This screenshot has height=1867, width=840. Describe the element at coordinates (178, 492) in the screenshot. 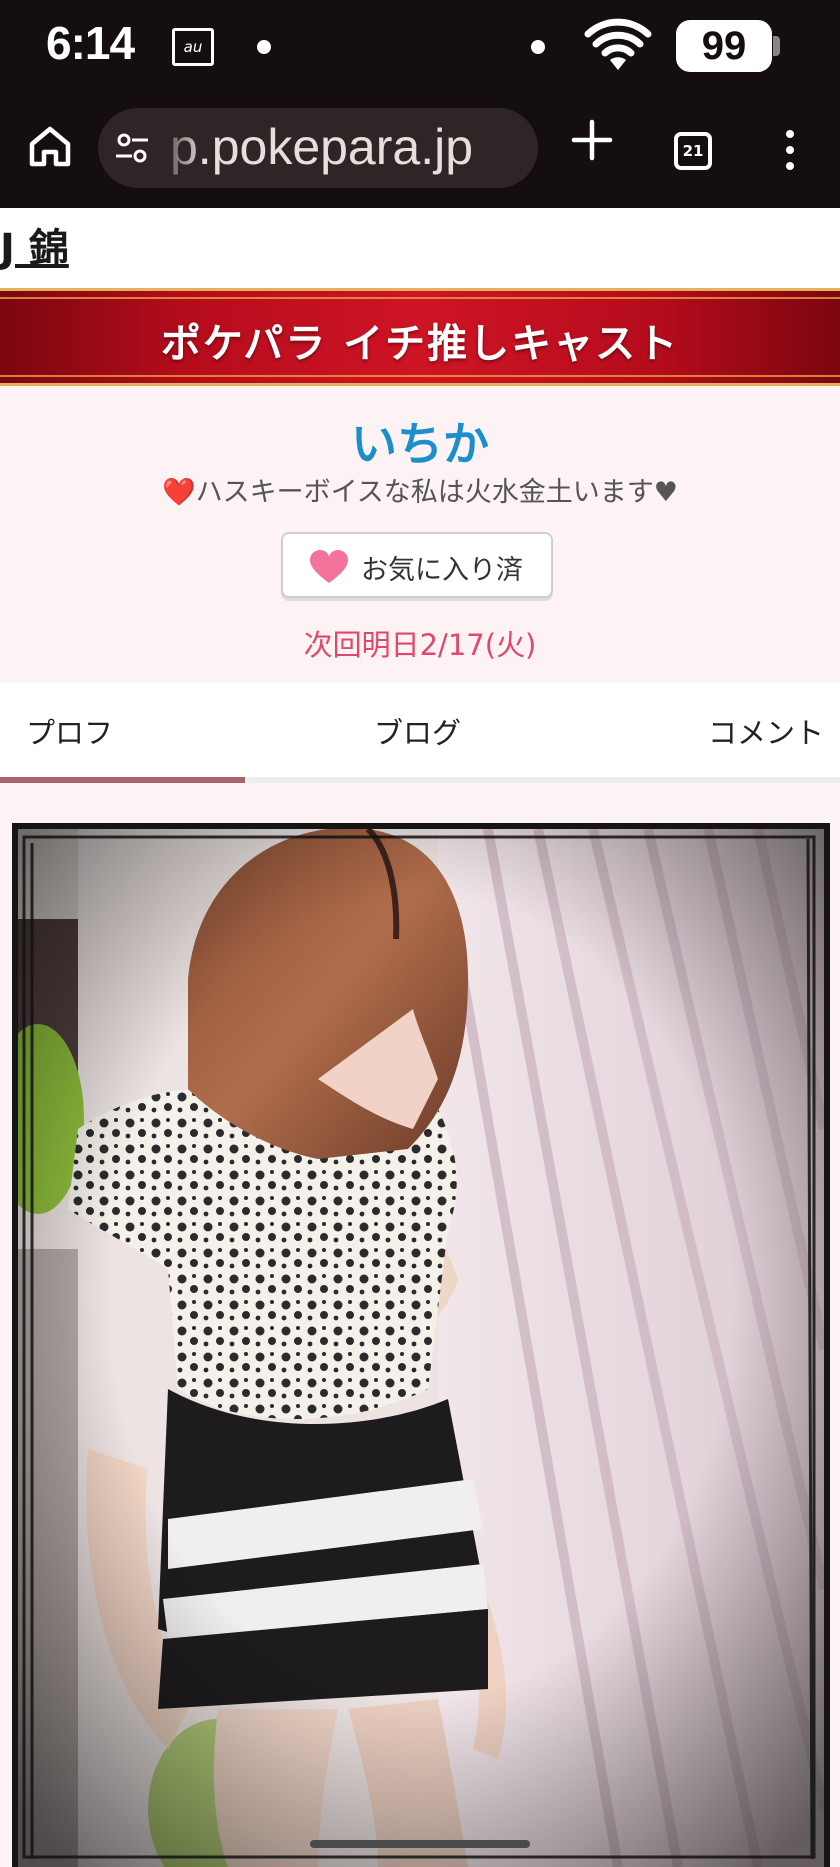

I see `heart-emoji-icon: ❤️` at that location.